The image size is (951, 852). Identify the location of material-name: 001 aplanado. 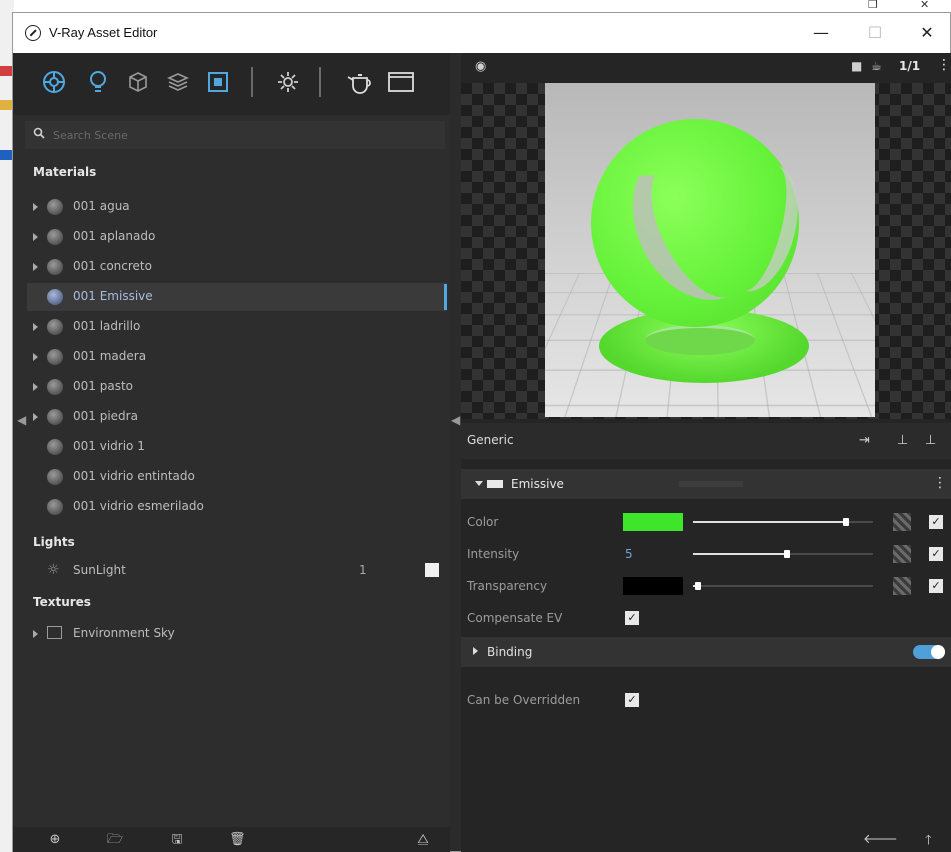
(114, 236).